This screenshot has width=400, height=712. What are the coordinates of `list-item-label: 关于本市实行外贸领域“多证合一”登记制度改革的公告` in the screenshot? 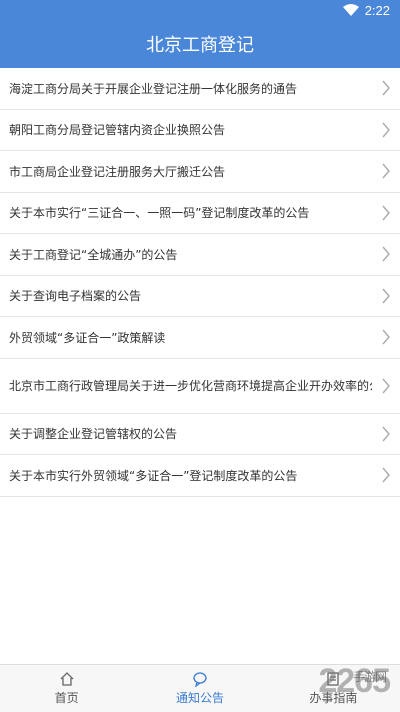 It's located at (153, 475).